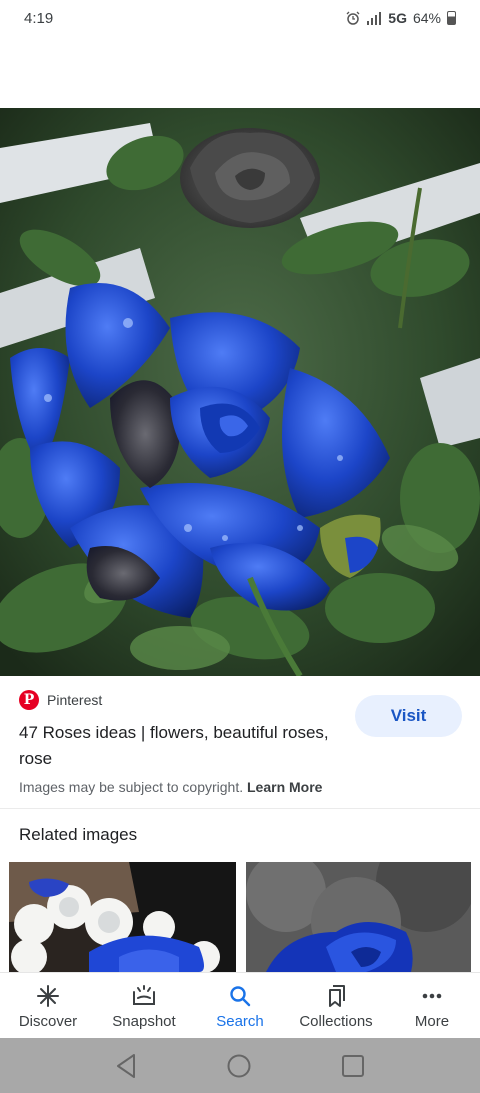  I want to click on battery-percent: 64%, so click(426, 18).